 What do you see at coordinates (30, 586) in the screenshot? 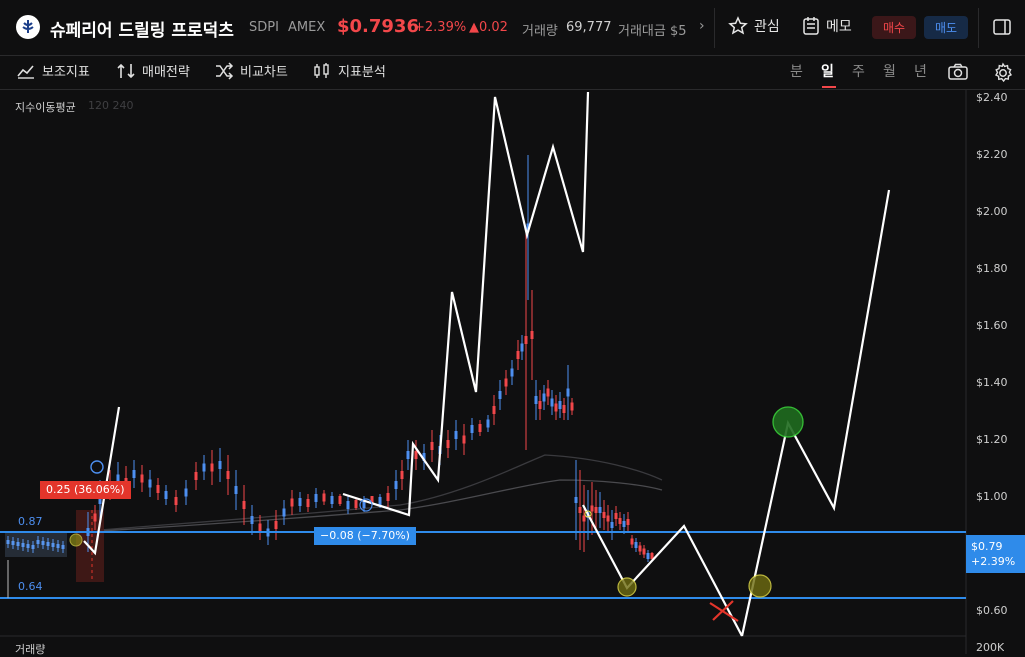
I see `lower-level-label: 0.64` at bounding box center [30, 586].